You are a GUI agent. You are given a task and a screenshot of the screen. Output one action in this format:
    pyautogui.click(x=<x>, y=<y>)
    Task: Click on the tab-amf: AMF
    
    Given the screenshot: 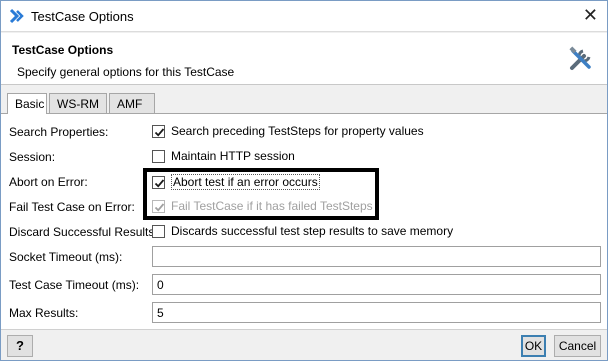 What is the action you would take?
    pyautogui.click(x=132, y=103)
    